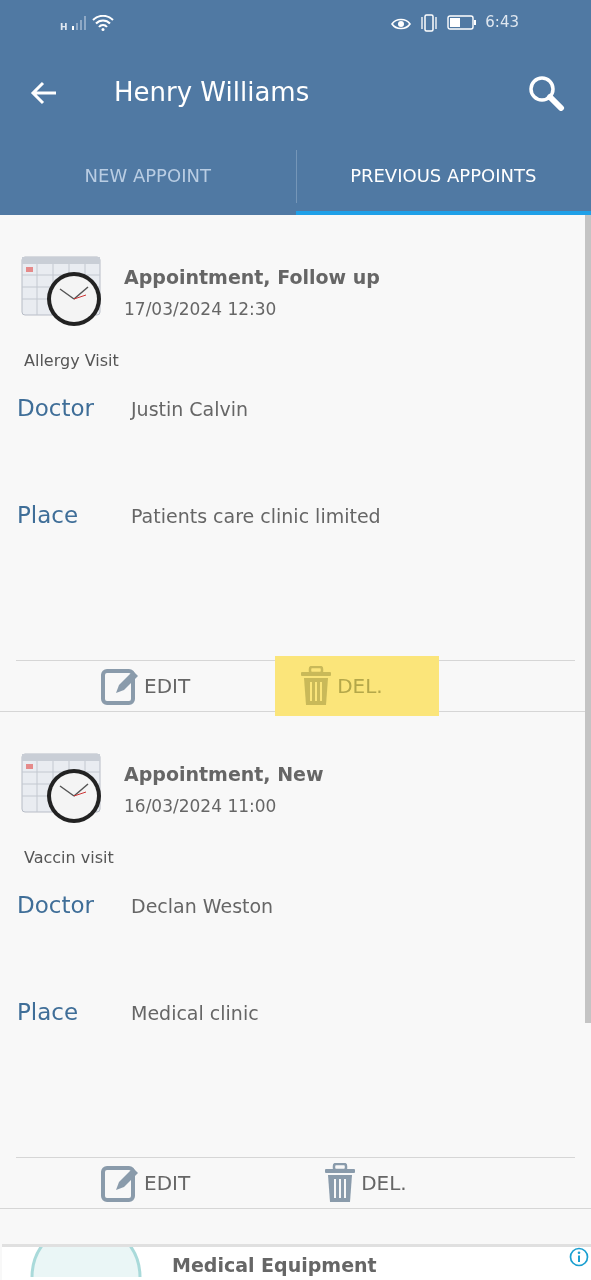 The image size is (591, 1280). What do you see at coordinates (190, 409) in the screenshot?
I see `field-value: Justin Calvin` at bounding box center [190, 409].